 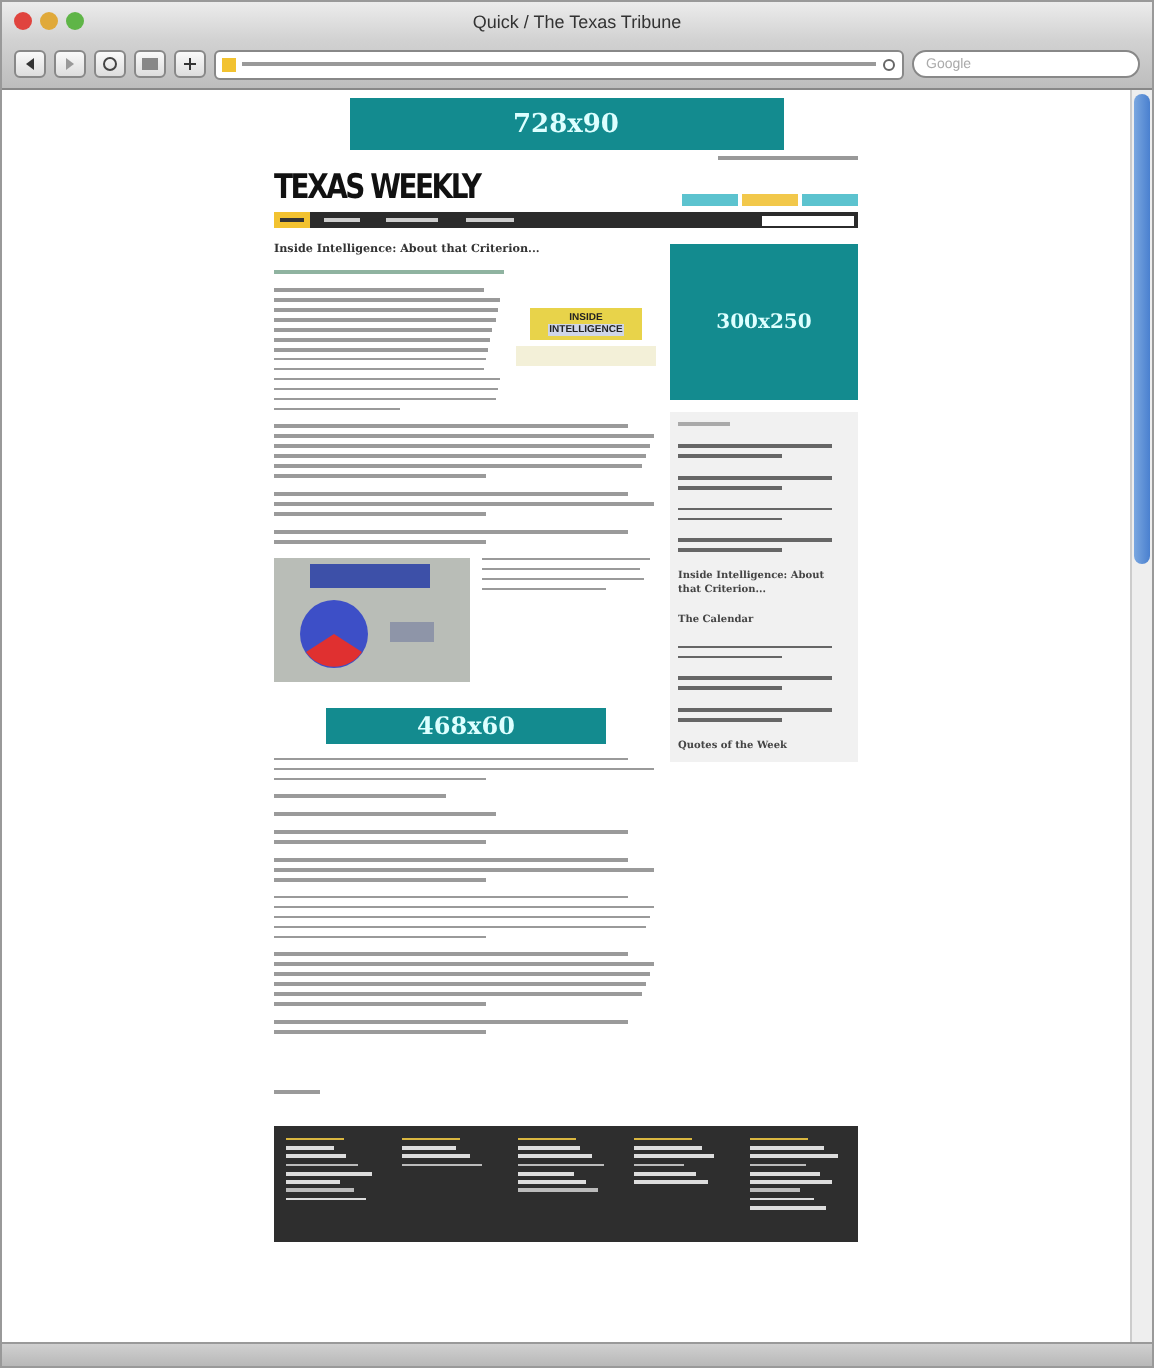 I want to click on forward-icon, so click(x=70, y=64).